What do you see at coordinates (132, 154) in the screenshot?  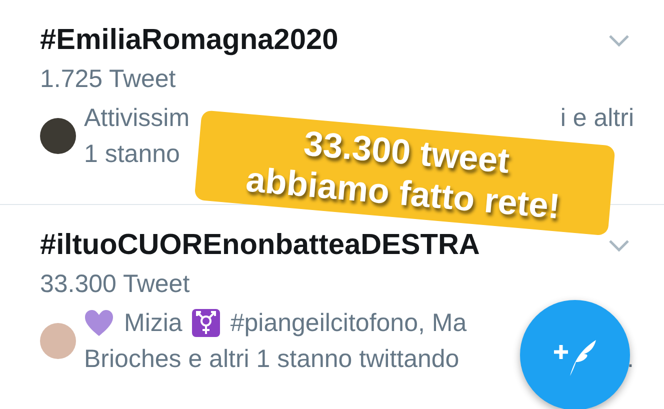 I see `trend-context-text: 1 stanno` at bounding box center [132, 154].